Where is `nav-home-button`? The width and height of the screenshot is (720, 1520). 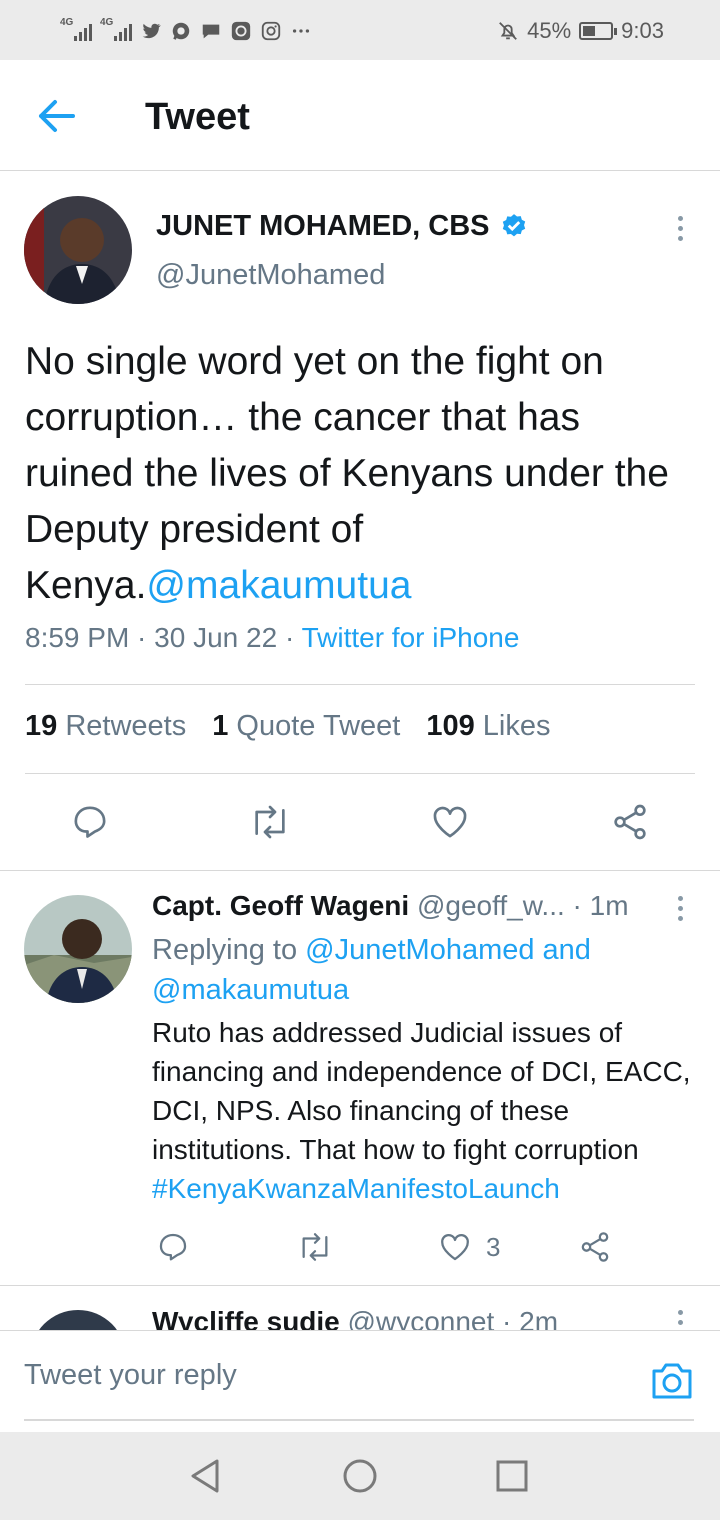
nav-home-button is located at coordinates (360, 1476).